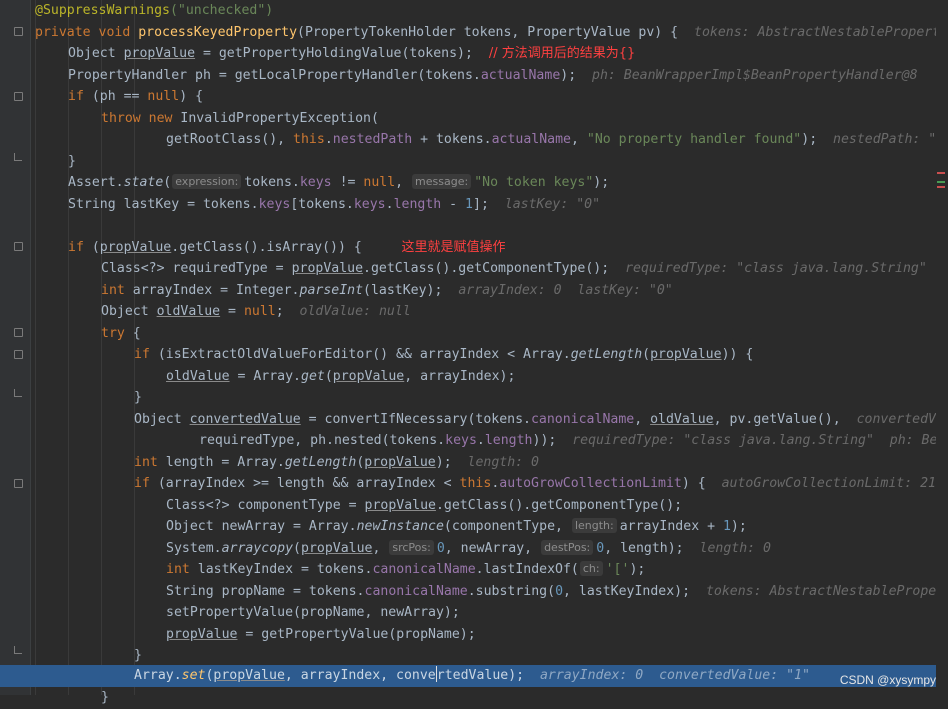 Image resolution: width=948 pixels, height=709 pixels. I want to click on code-line-8: }, so click(474, 162).